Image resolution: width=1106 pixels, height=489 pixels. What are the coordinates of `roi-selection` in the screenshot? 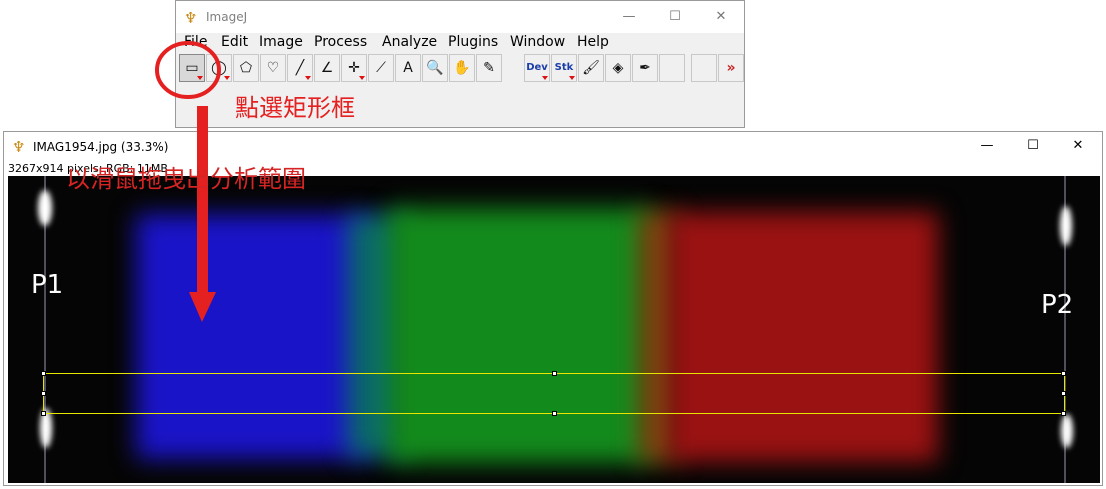 It's located at (553, 393).